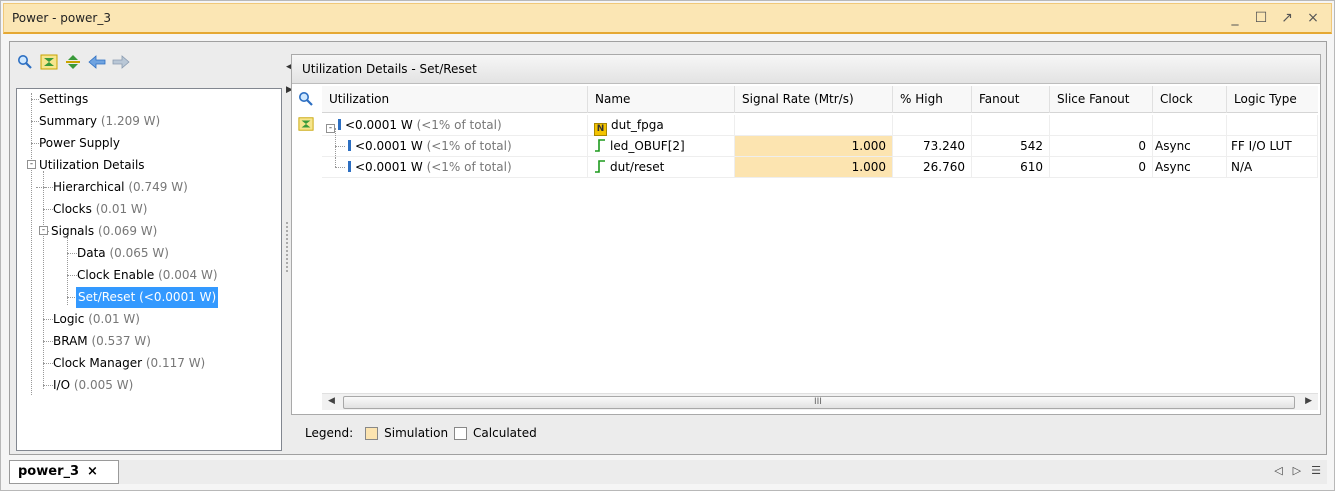 This screenshot has height=491, width=1335. What do you see at coordinates (932, 99) in the screenshot?
I see `column-header-high: % High` at bounding box center [932, 99].